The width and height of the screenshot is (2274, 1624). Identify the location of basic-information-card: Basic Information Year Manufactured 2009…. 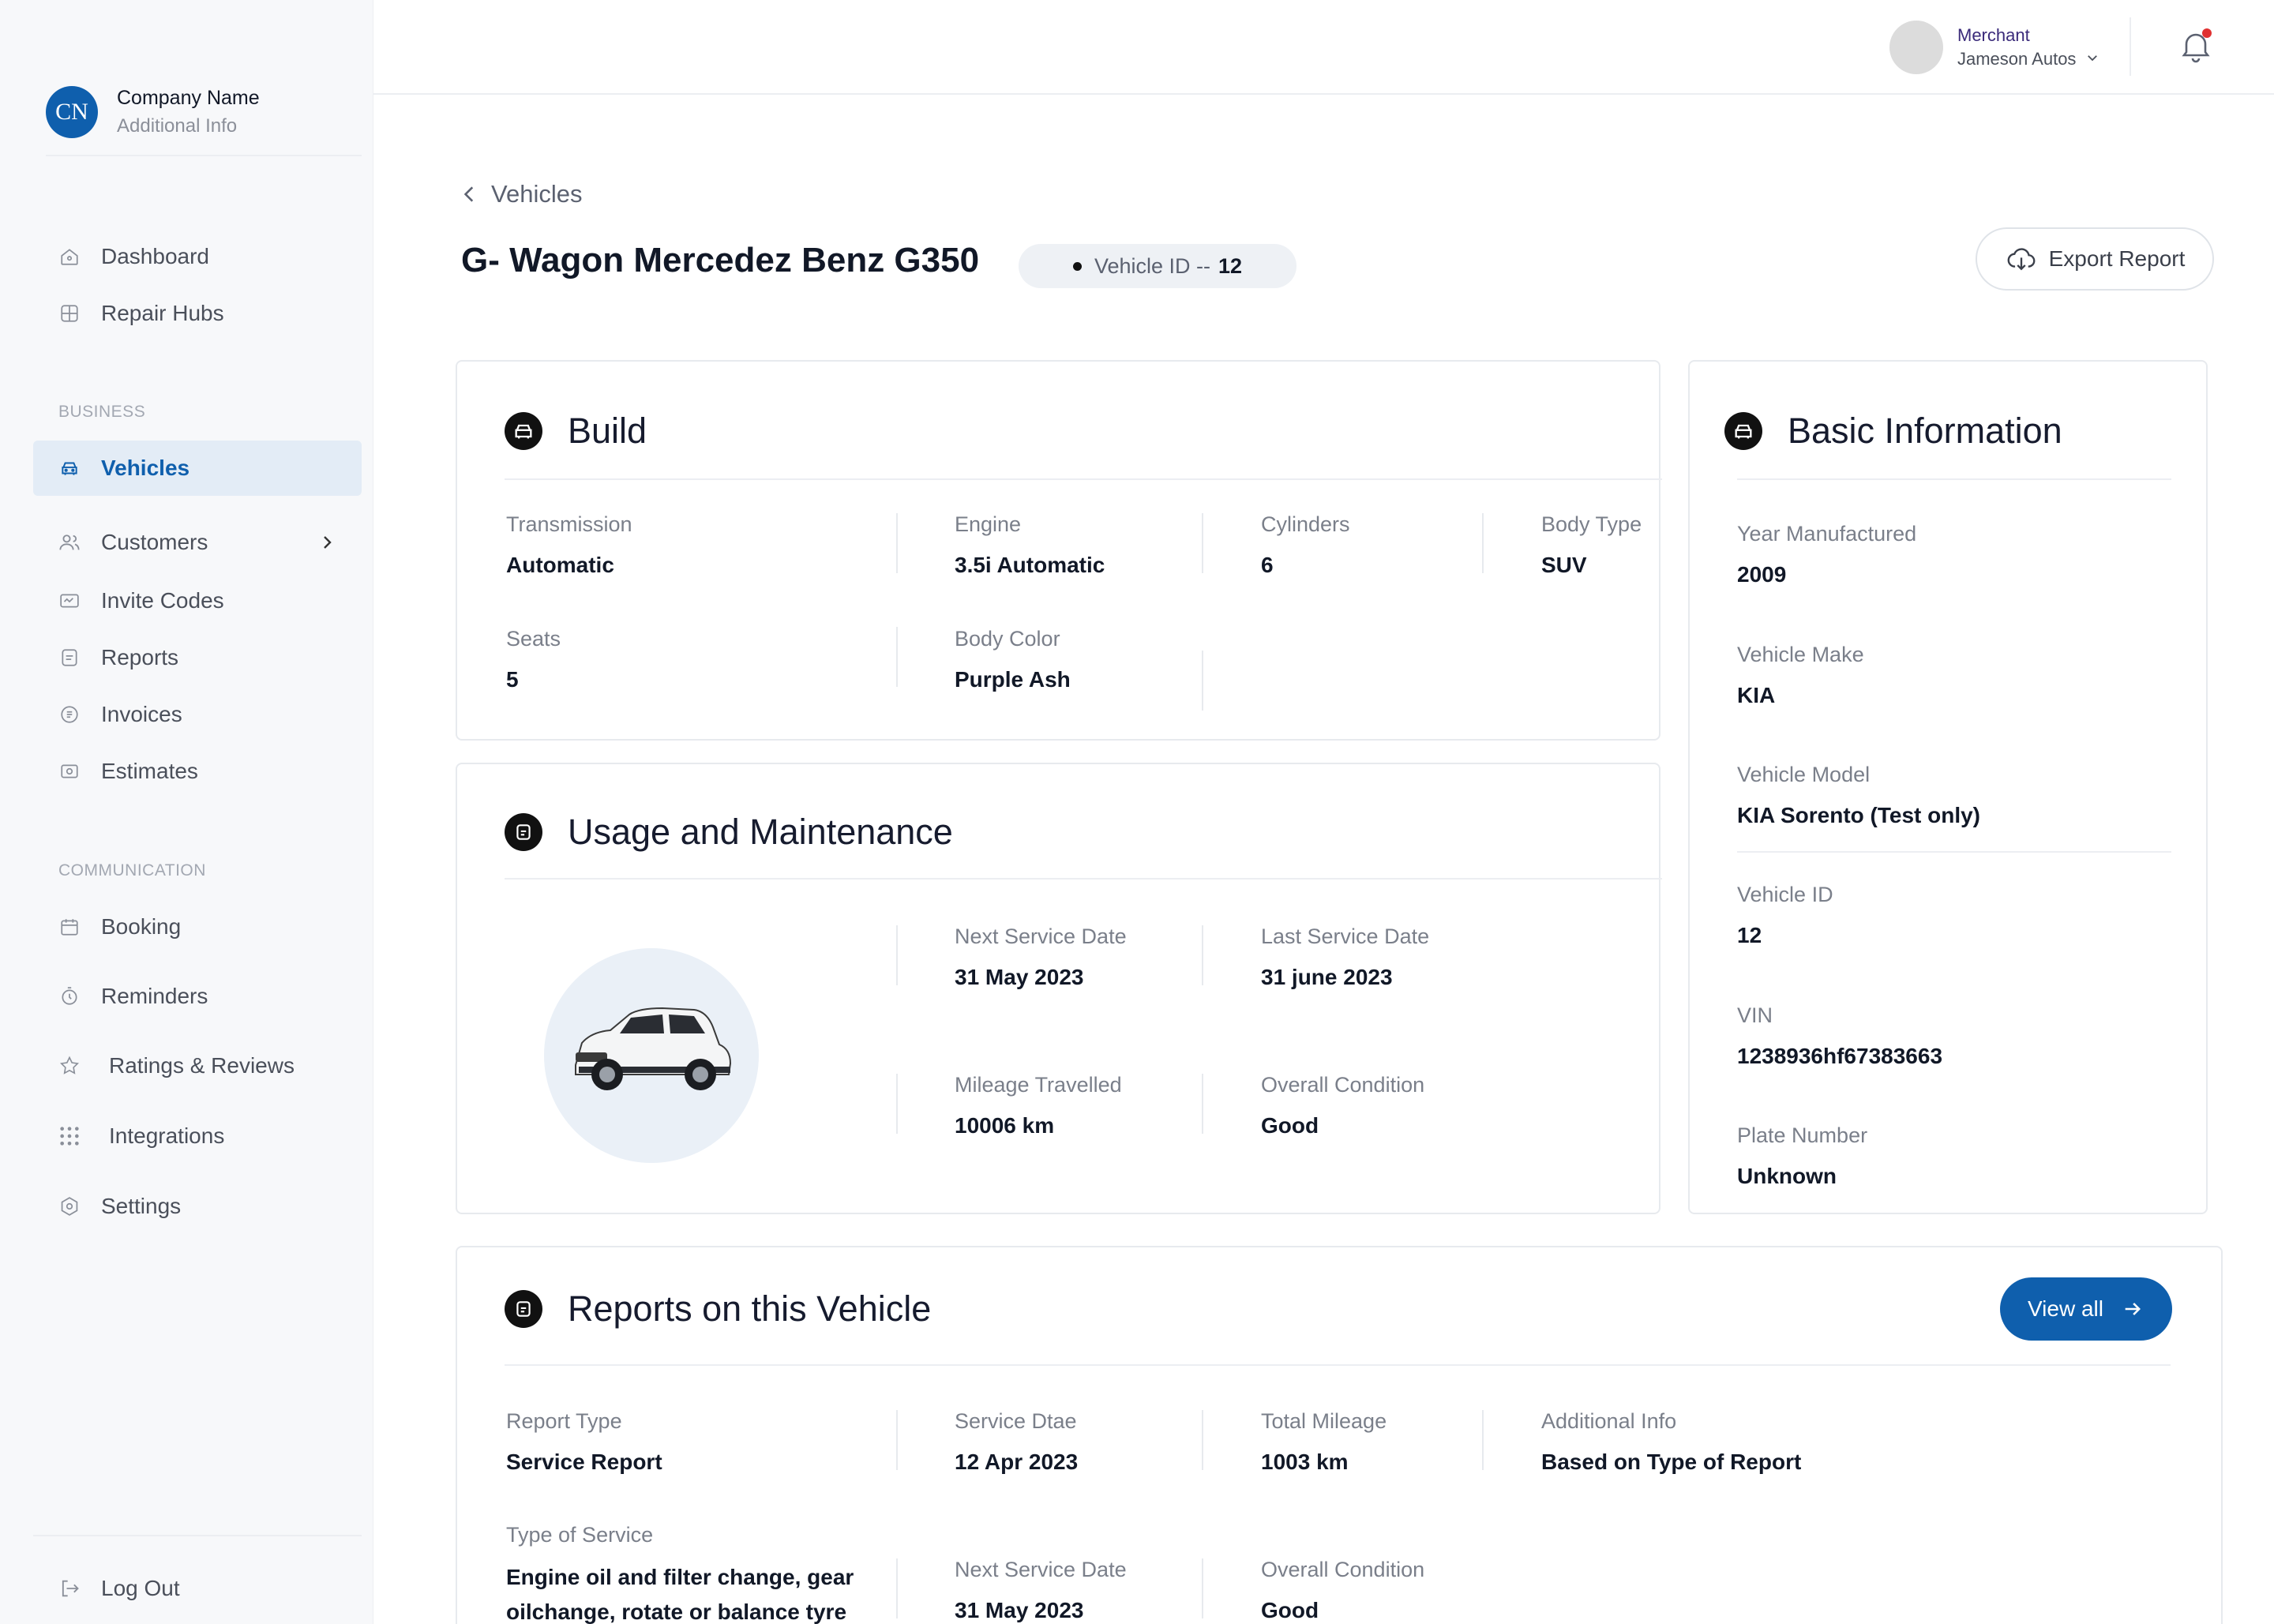
(1948, 787).